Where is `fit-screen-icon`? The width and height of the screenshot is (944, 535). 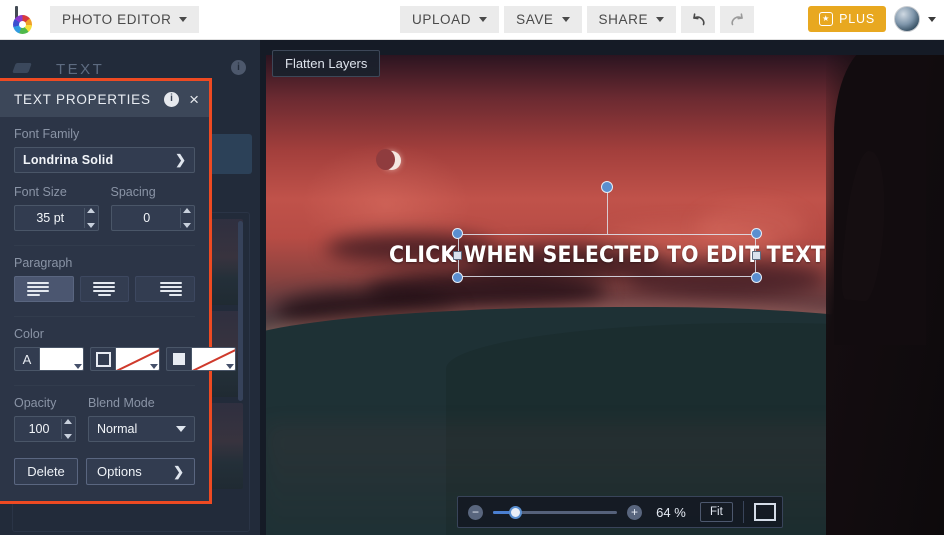
fit-screen-icon is located at coordinates (764, 512).